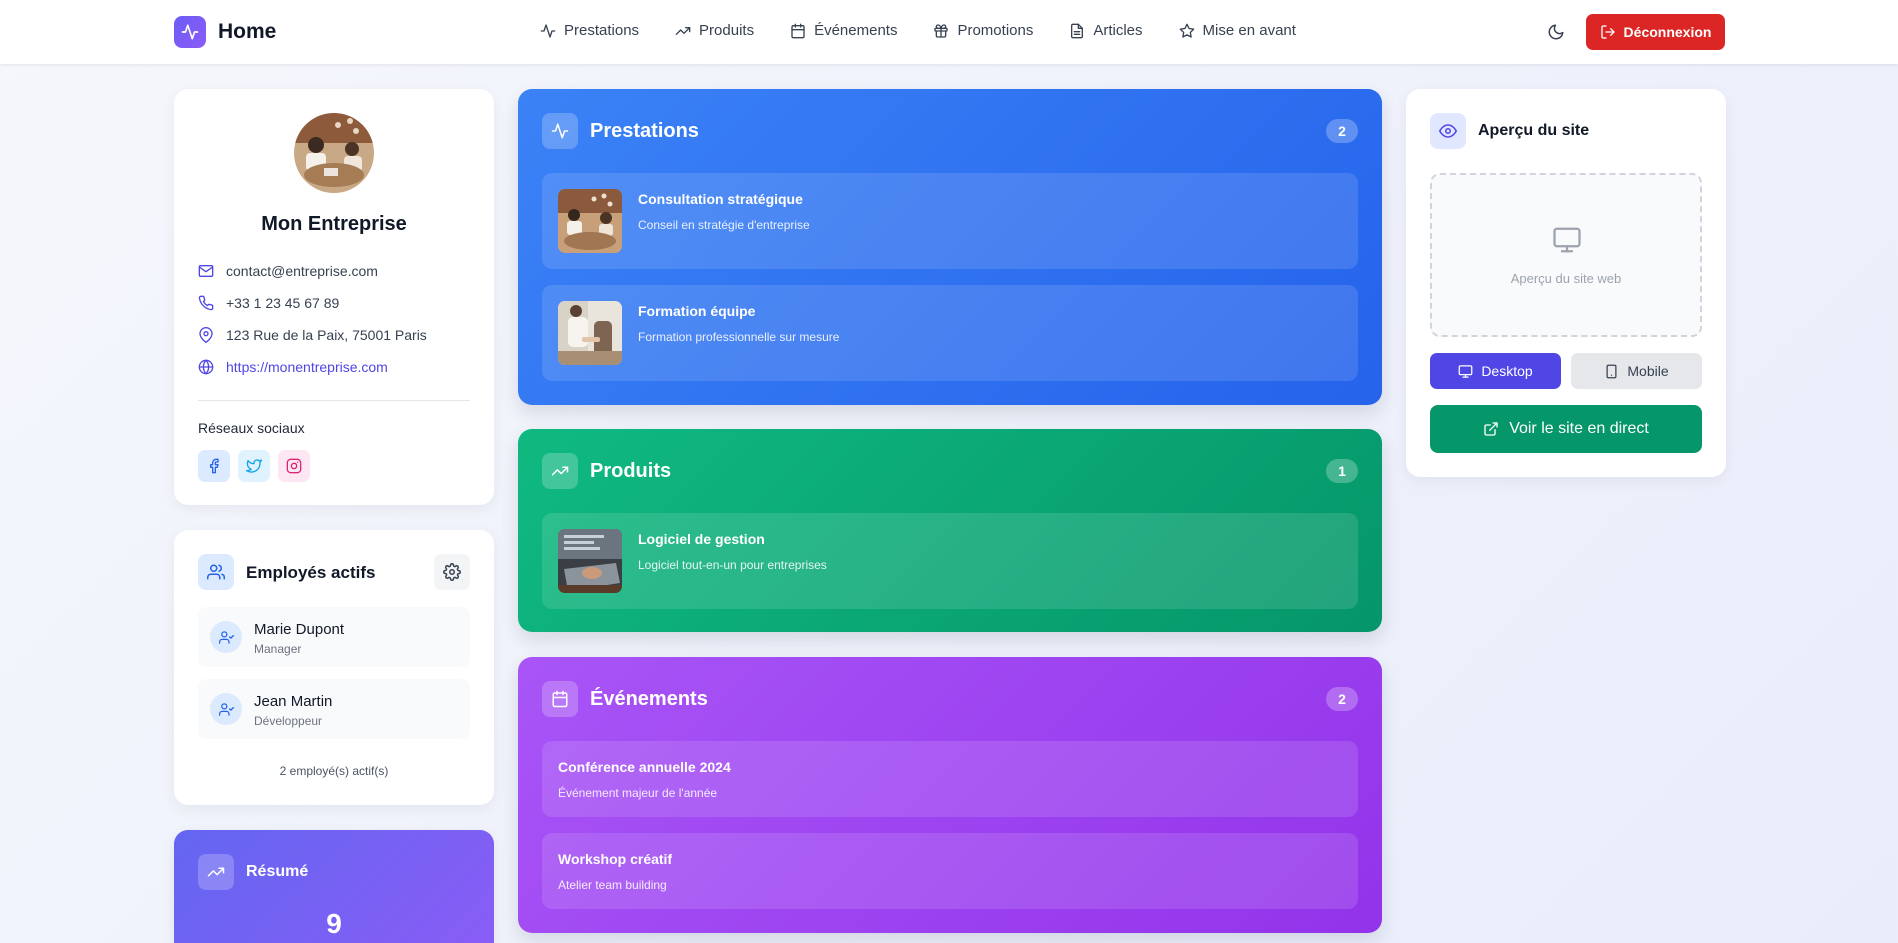 This screenshot has height=943, width=1898. I want to click on preview-frame: Aperçu du site web, so click(1566, 255).